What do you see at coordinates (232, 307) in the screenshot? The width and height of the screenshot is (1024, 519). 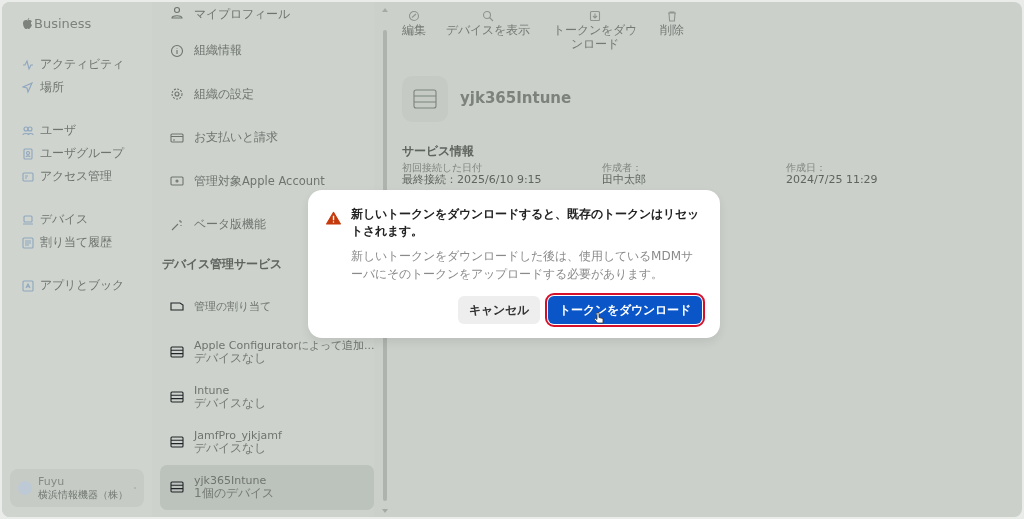 I see `service-name: 管理の割り当て` at bounding box center [232, 307].